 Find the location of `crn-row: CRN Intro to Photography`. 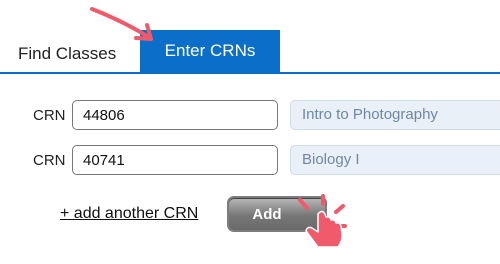

crn-row: CRN Intro to Photography is located at coordinates (250, 116).